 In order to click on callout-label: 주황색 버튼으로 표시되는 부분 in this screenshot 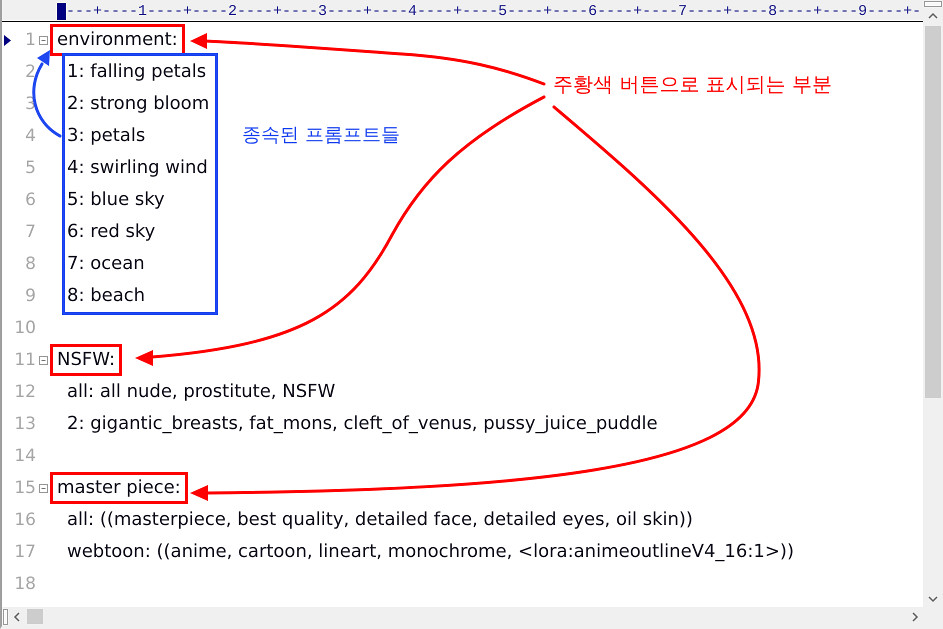, I will do `click(692, 84)`.